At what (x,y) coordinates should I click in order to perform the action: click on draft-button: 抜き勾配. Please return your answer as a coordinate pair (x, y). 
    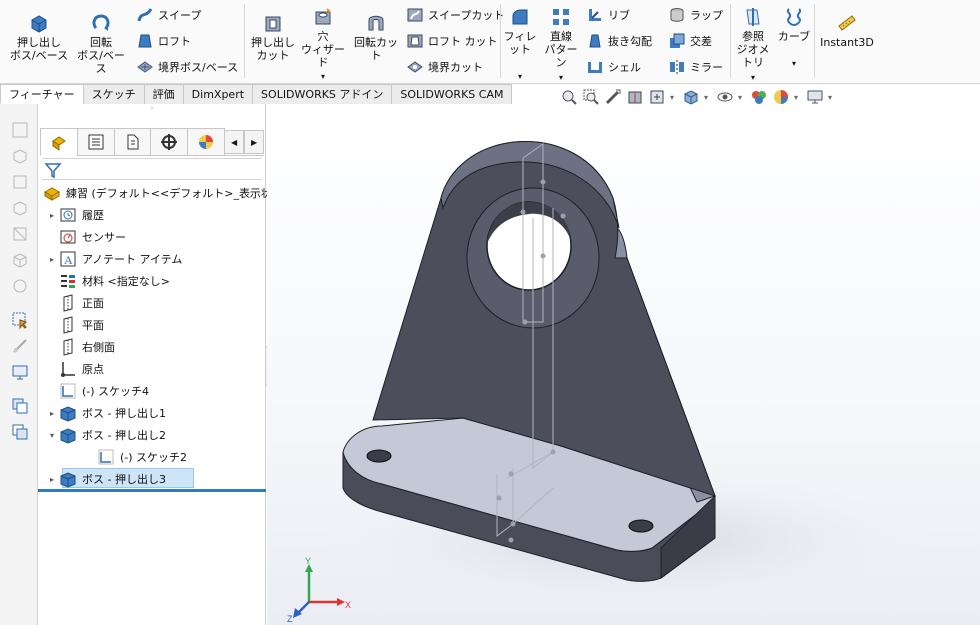
    Looking at the image, I should click on (619, 41).